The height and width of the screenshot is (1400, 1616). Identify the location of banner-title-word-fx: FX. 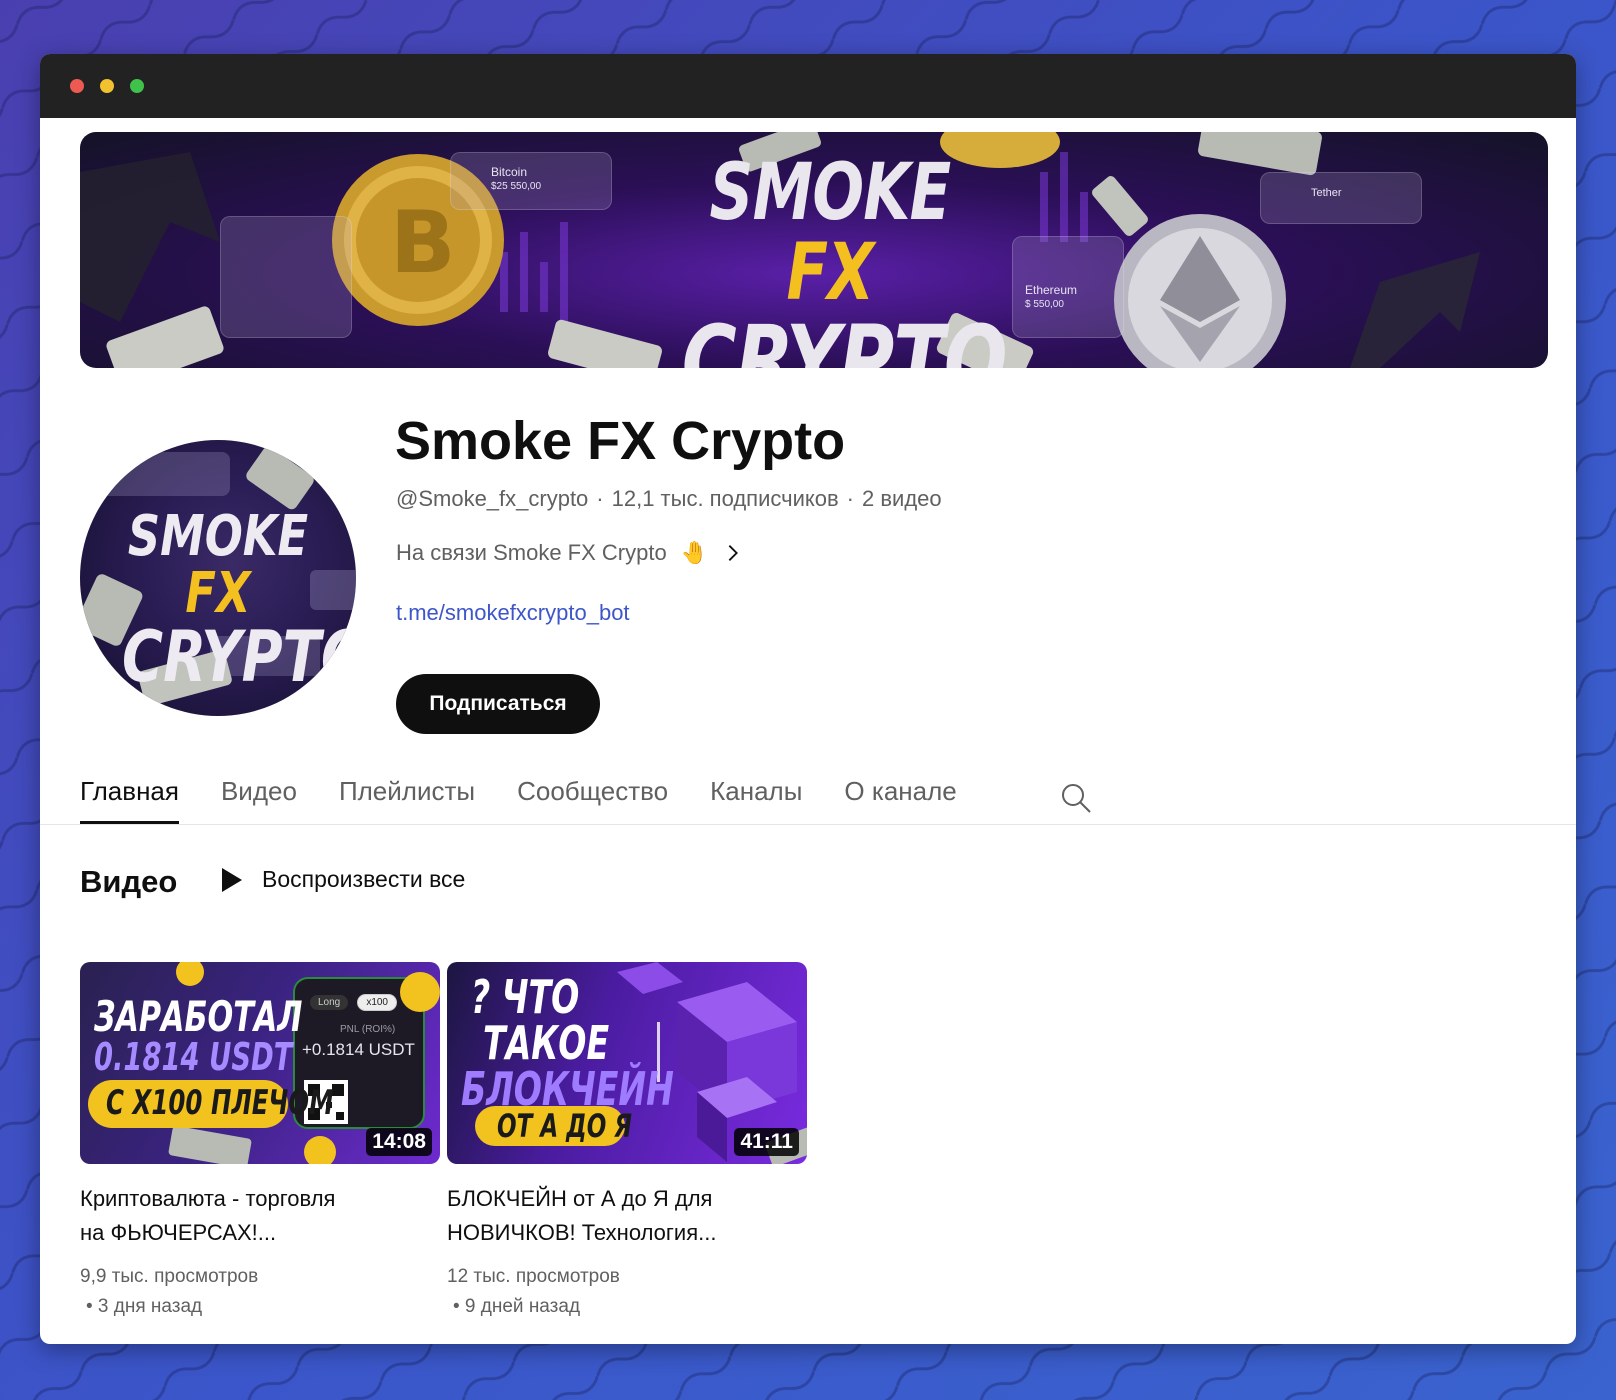
(830, 272).